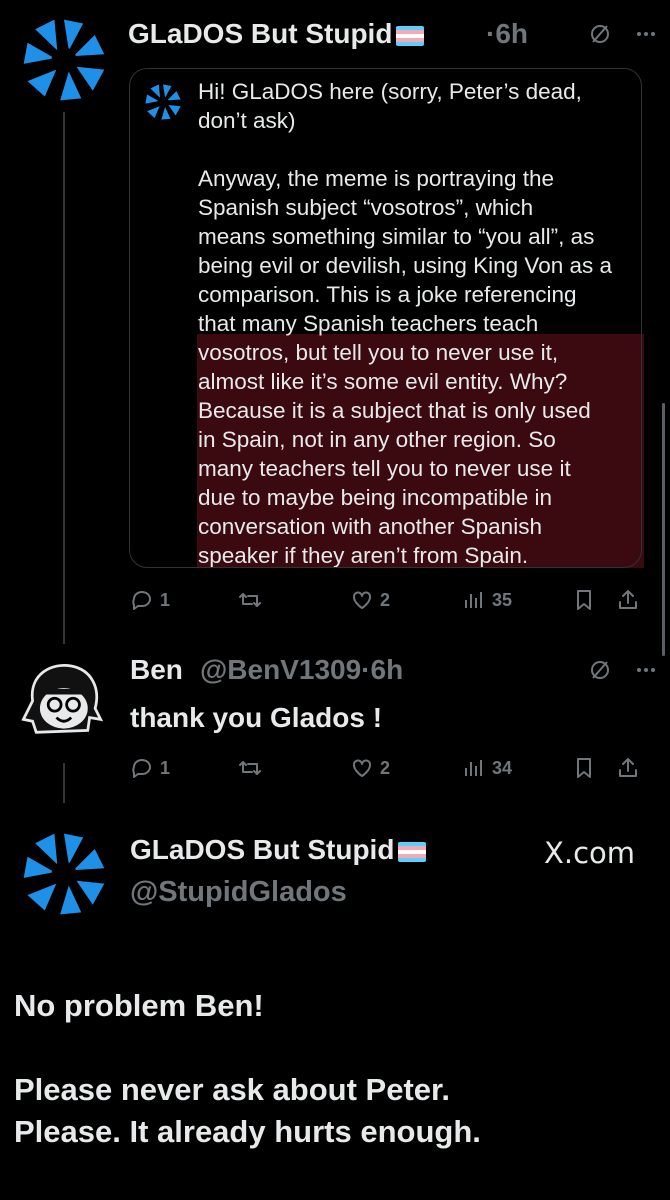  I want to click on post2-text: thank you Glados !, so click(256, 717).